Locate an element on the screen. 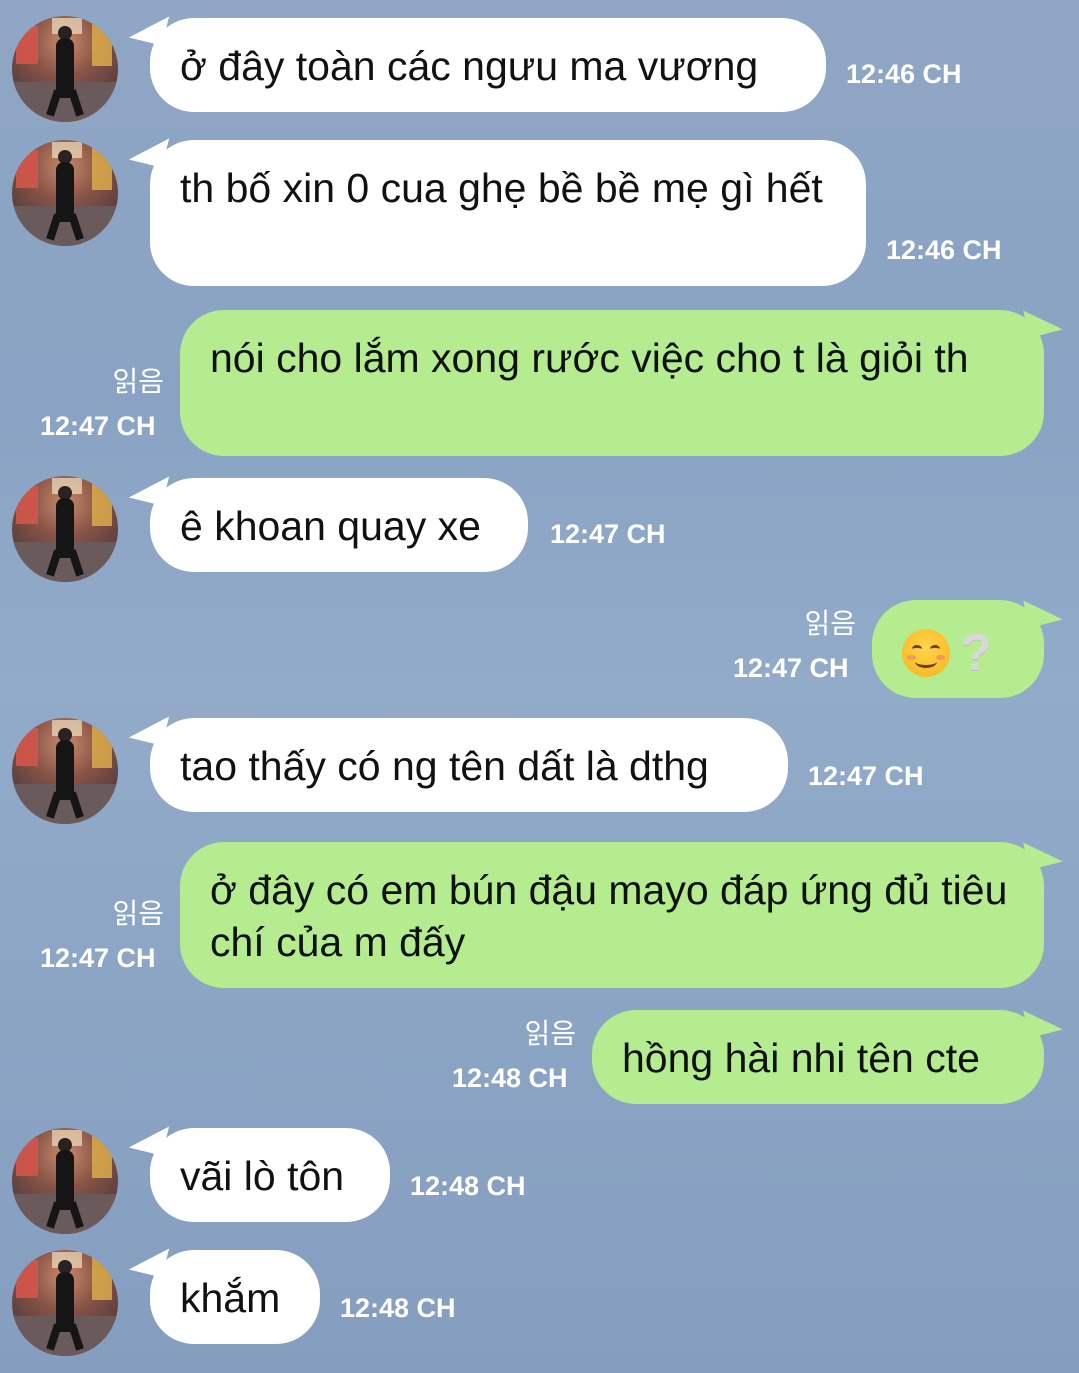 This screenshot has width=1079, height=1373. incoming-message-bubble: tao thấy có ng tên dất là dthg is located at coordinates (469, 765).